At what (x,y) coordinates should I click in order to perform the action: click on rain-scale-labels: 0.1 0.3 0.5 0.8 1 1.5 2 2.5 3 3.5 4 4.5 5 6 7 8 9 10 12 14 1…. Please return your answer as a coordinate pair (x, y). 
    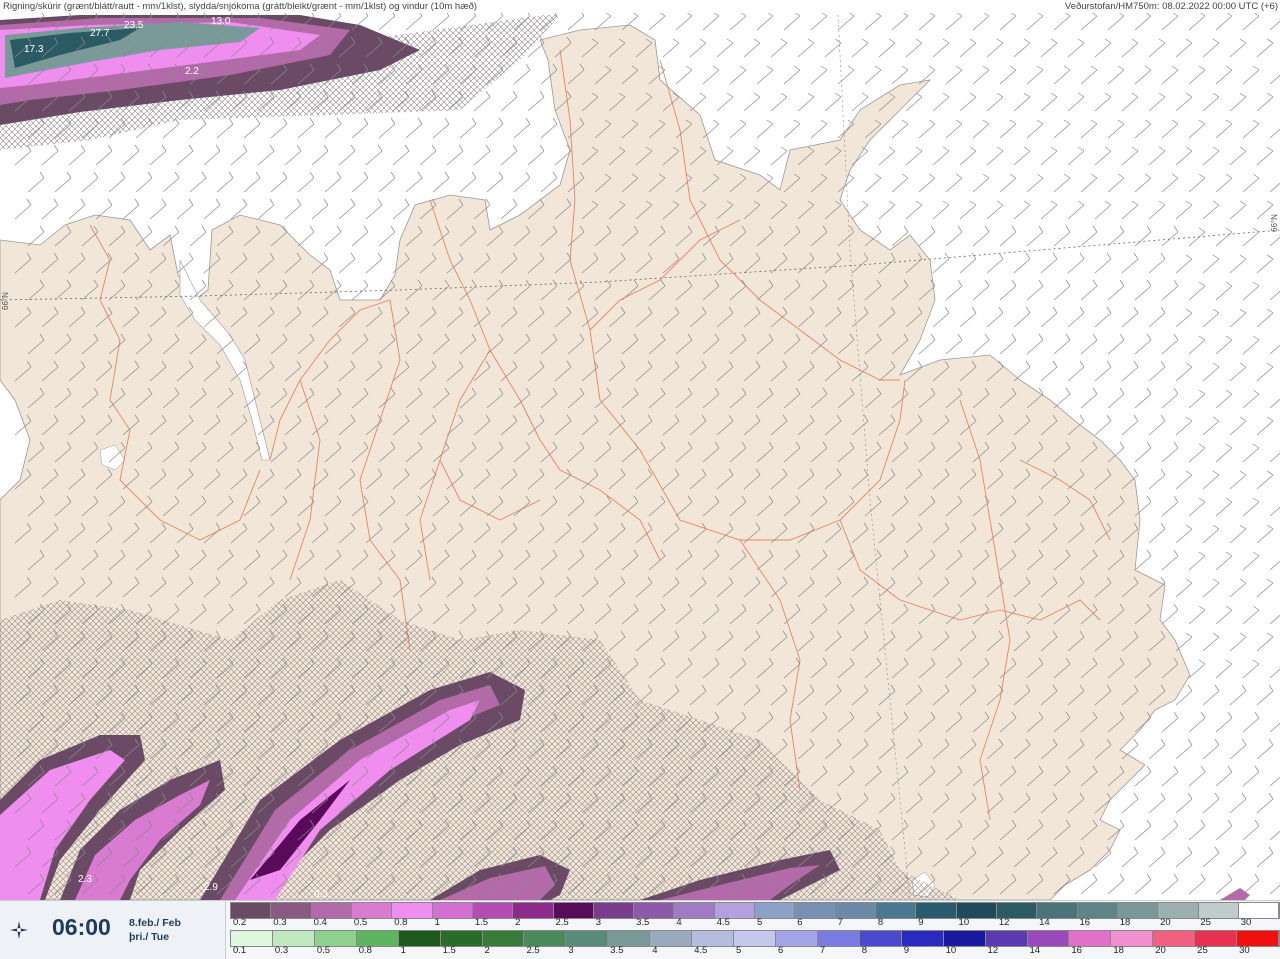
    Looking at the image, I should click on (754, 951).